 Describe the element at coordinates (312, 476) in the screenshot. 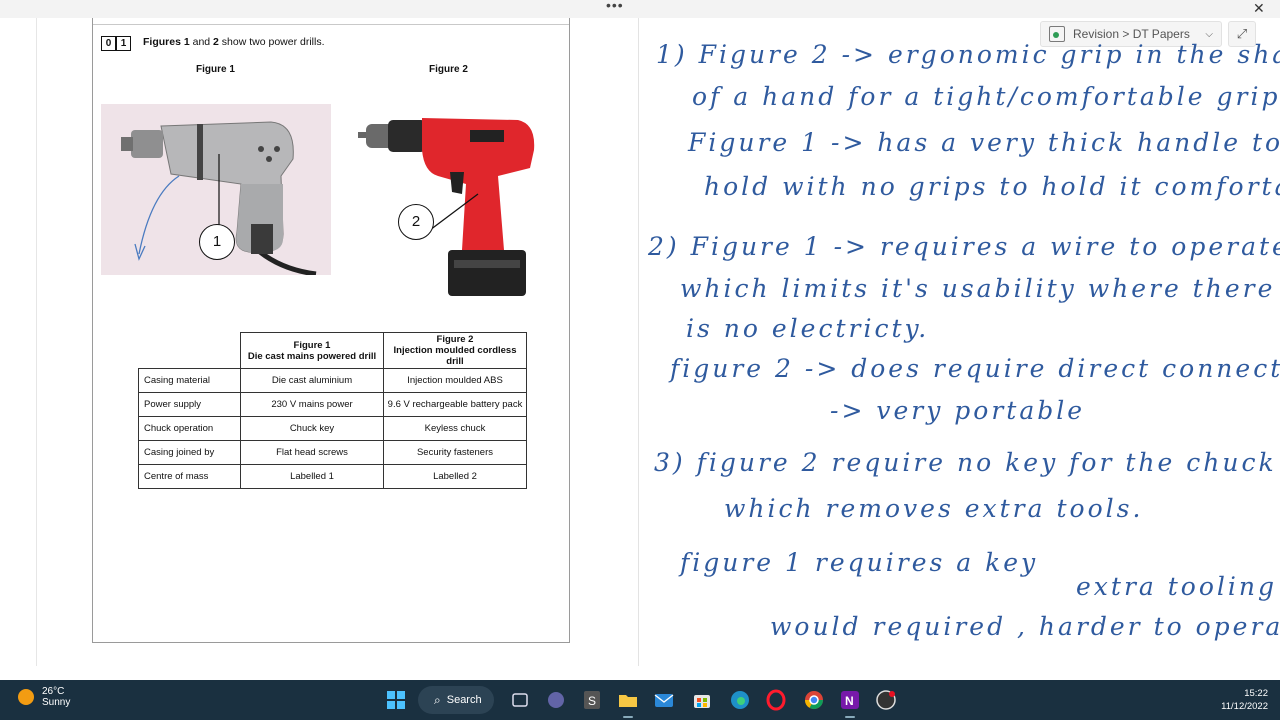

I see `row-figure1-value: Labelled 1` at that location.